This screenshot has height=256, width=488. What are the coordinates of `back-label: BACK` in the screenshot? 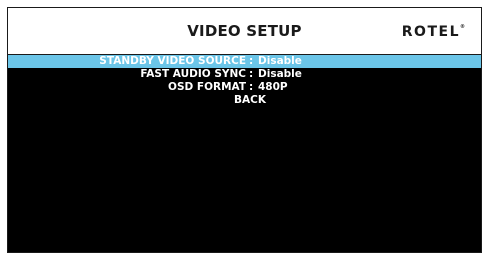 It's located at (250, 100).